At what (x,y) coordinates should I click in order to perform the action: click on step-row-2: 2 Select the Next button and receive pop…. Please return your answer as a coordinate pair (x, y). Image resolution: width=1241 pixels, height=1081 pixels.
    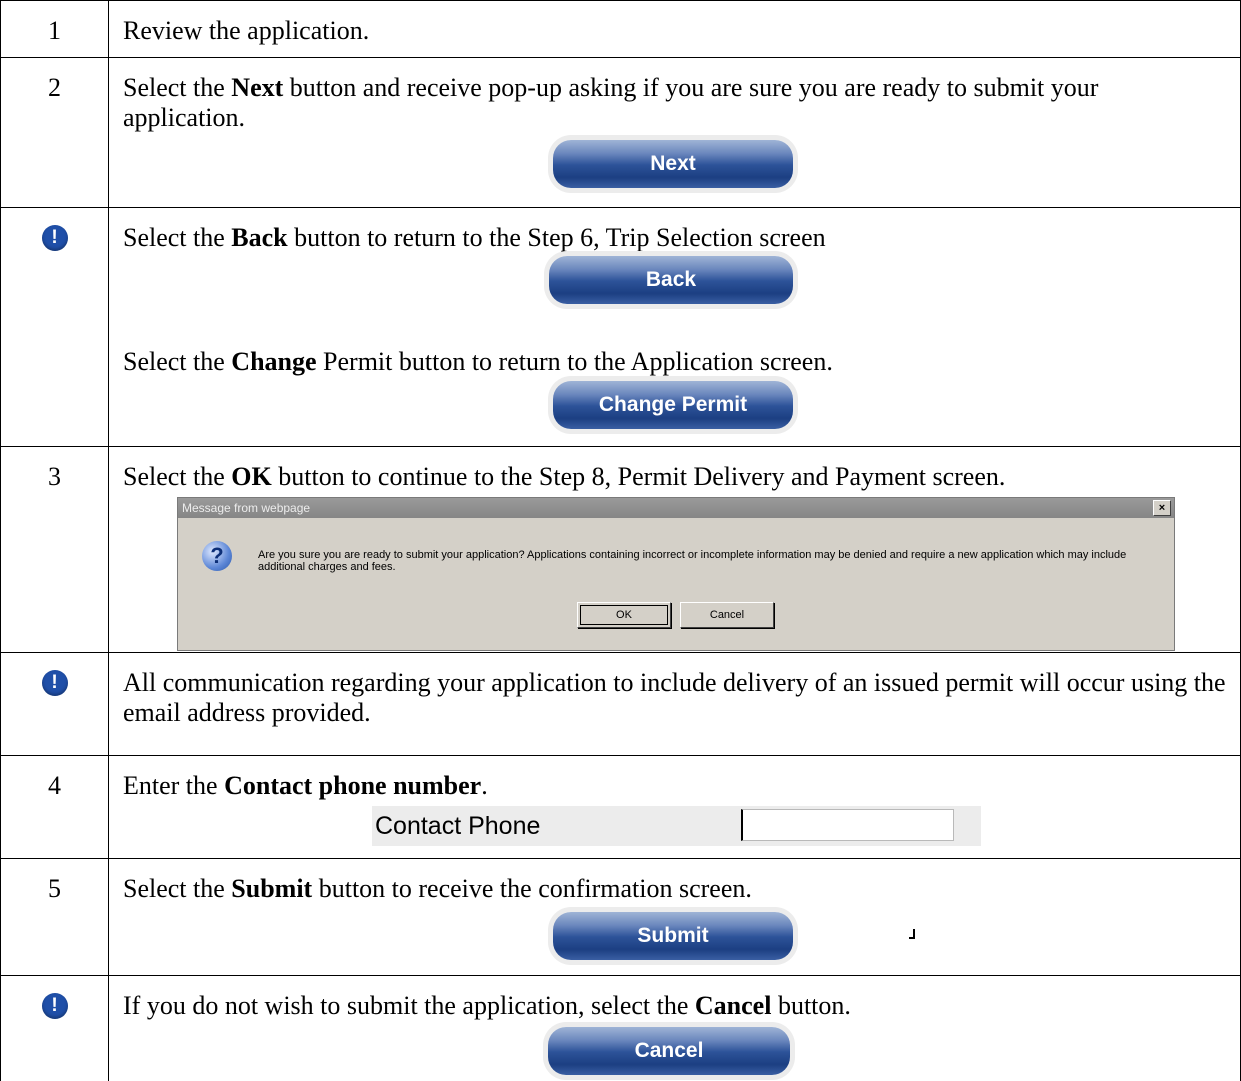
    Looking at the image, I should click on (621, 133).